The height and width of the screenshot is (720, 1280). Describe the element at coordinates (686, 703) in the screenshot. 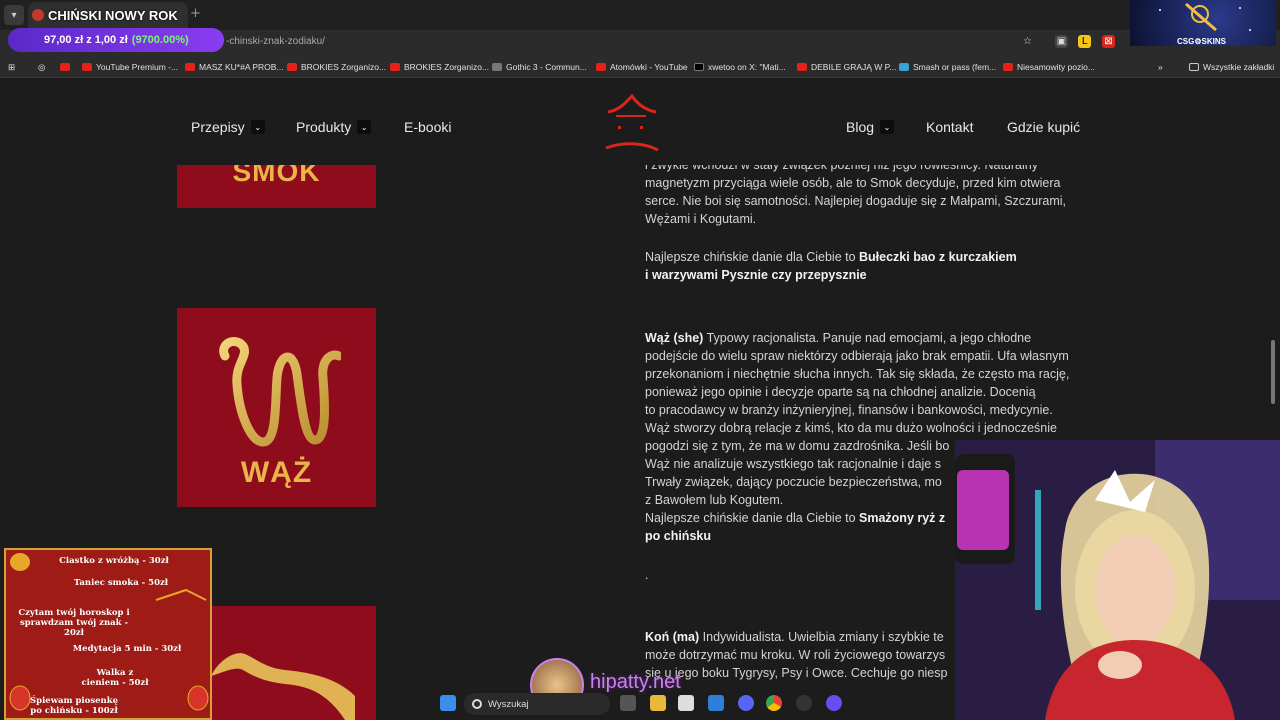

I see `store-icon` at that location.